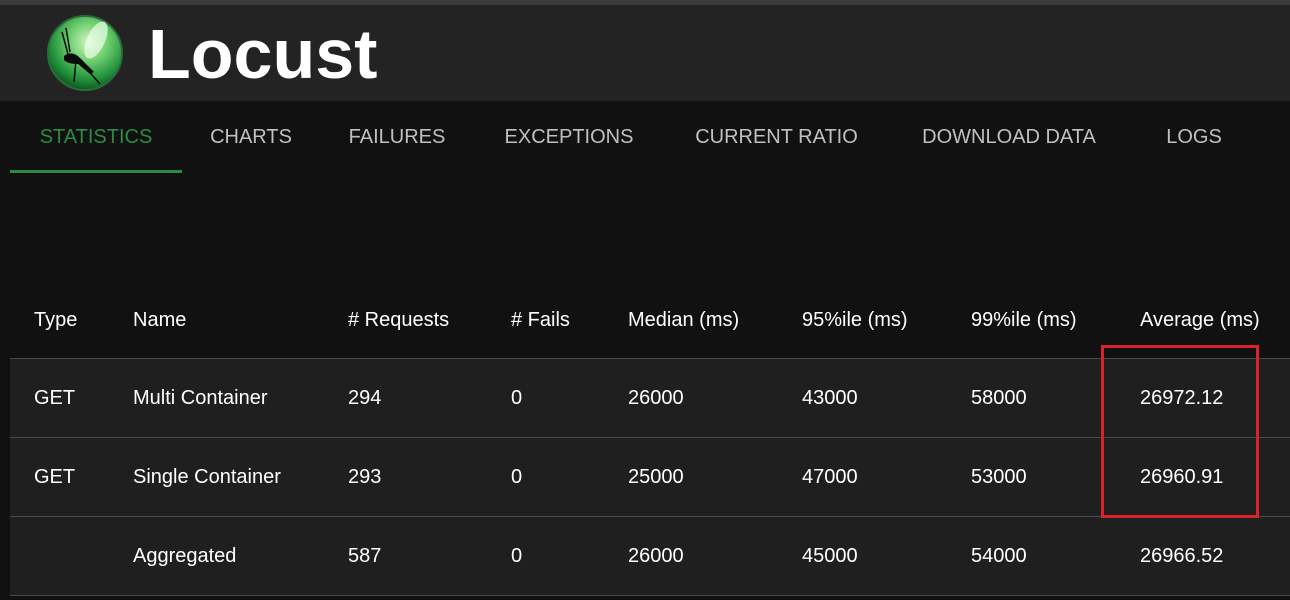  What do you see at coordinates (715, 477) in the screenshot?
I see `cell-median: 25000` at bounding box center [715, 477].